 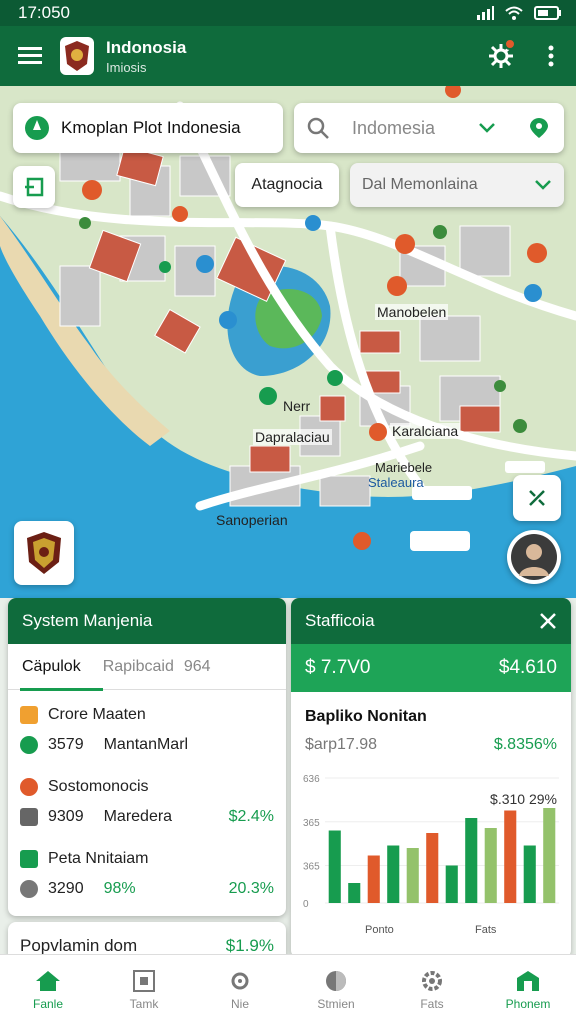 What do you see at coordinates (48, 980) in the screenshot?
I see `home-icon` at bounding box center [48, 980].